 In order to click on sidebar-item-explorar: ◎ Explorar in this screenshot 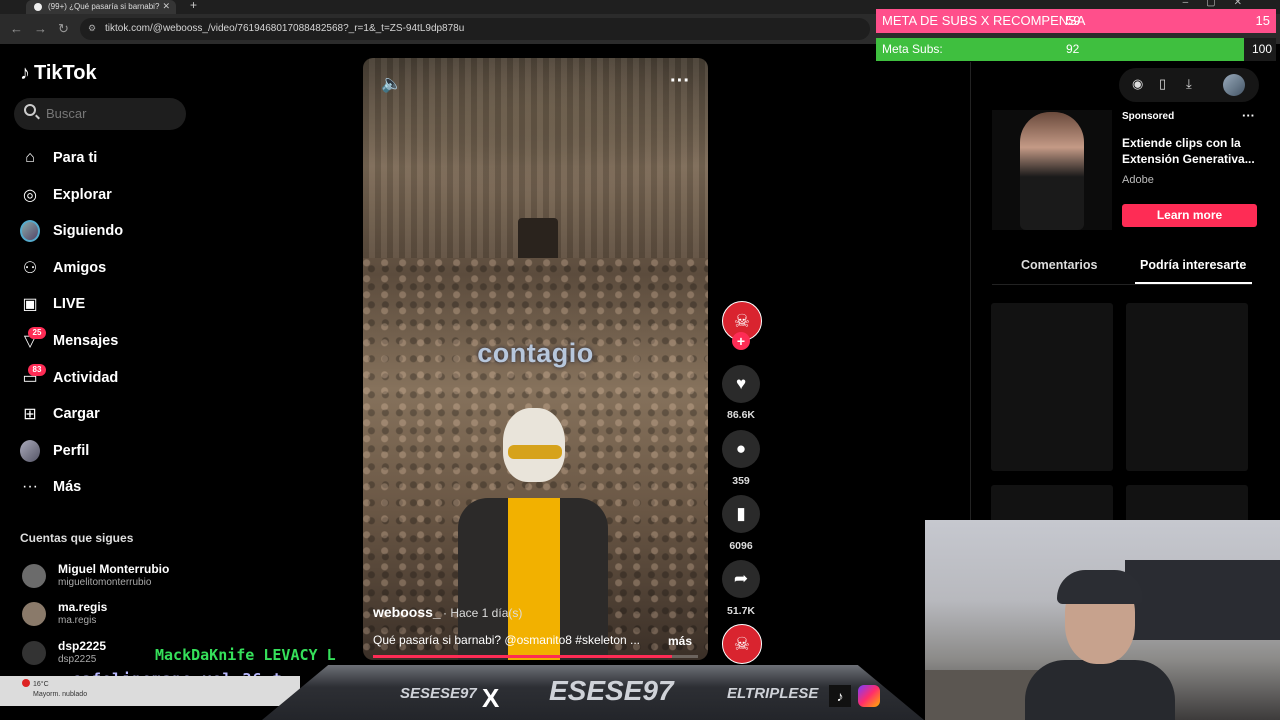, I will do `click(105, 195)`.